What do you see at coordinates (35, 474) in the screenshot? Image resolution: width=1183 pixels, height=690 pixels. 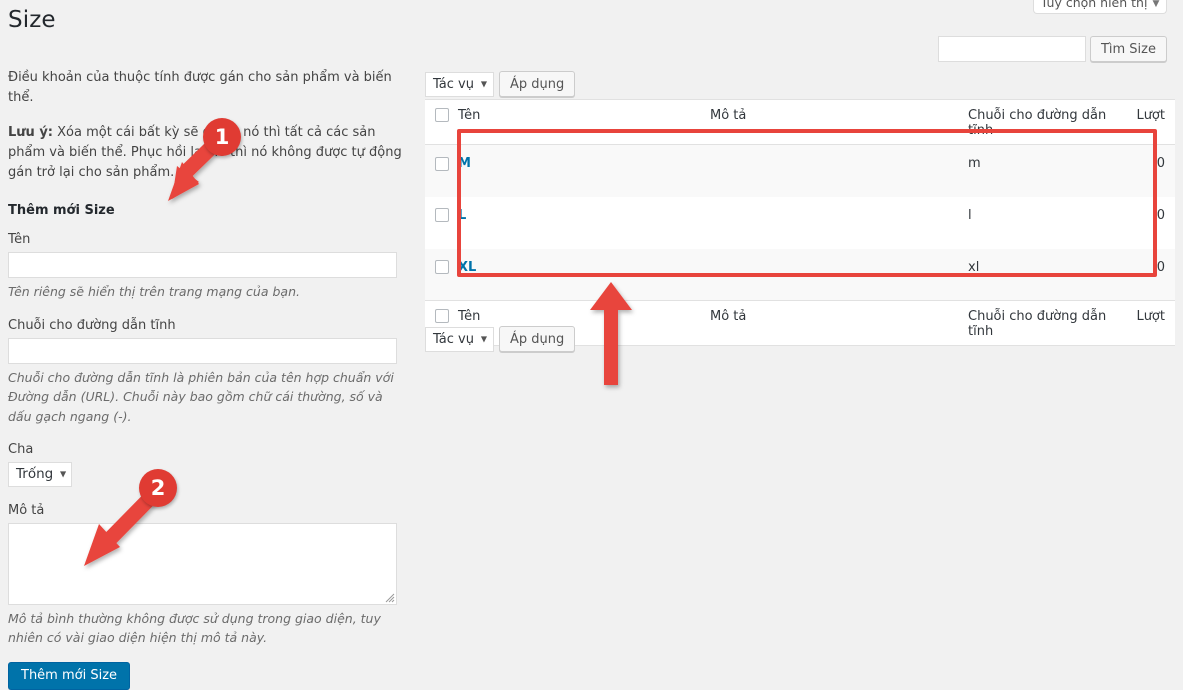 I see `parent-select-value: Trống` at bounding box center [35, 474].